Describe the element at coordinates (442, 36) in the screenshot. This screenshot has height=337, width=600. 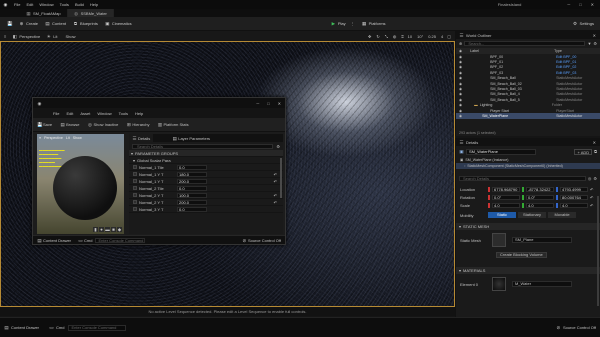
I see `camera-speed-value: 4` at that location.